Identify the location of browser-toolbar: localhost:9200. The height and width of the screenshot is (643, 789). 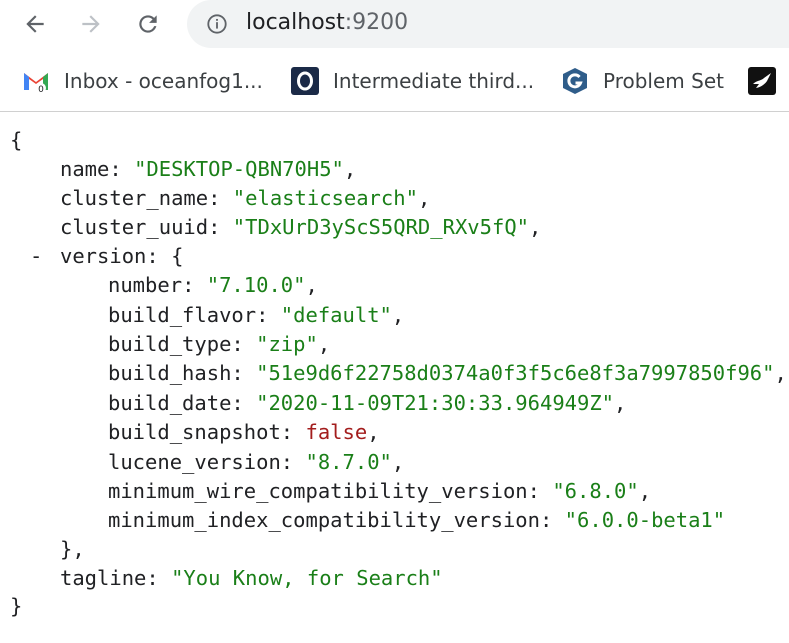
(394, 25).